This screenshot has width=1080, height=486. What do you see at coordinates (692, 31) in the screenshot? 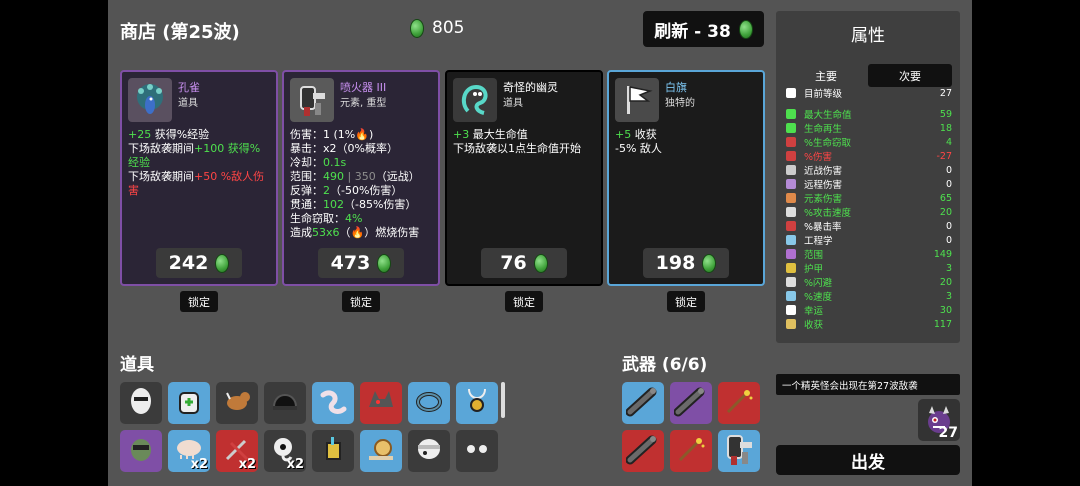
I see `reroll-label: 刷新 - 38` at bounding box center [692, 31].